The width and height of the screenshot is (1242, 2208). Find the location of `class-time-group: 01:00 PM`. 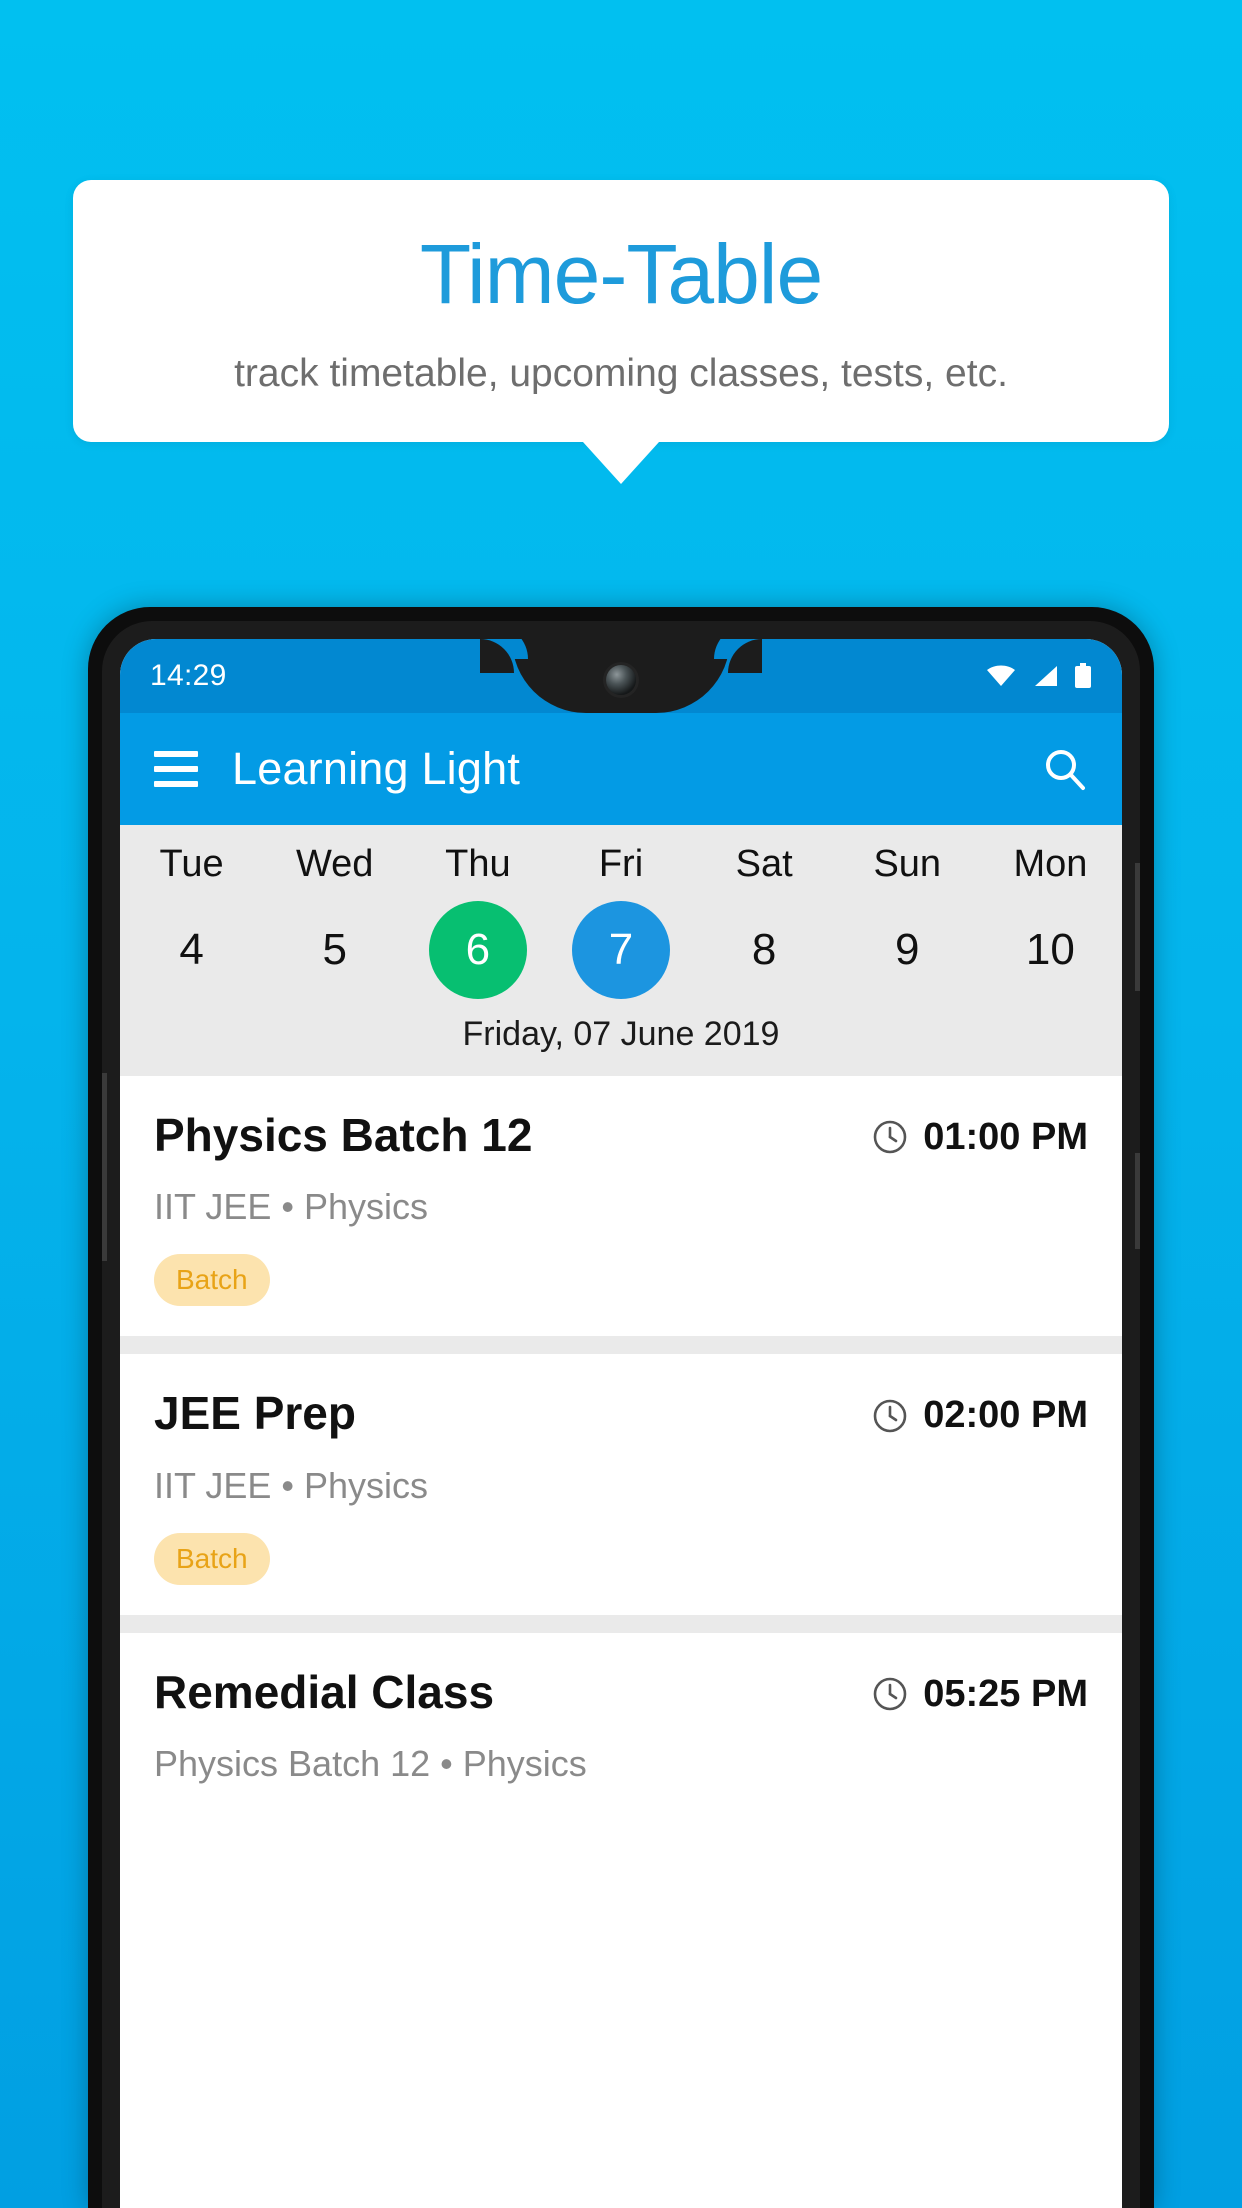

class-time-group: 01:00 PM is located at coordinates (979, 1134).